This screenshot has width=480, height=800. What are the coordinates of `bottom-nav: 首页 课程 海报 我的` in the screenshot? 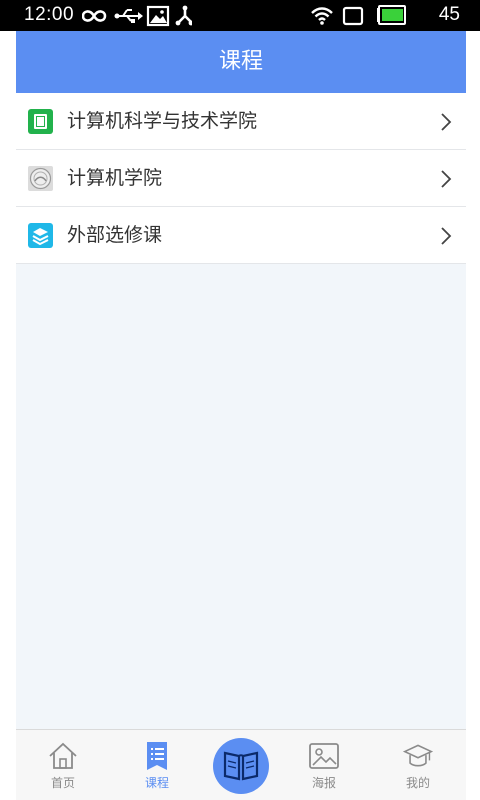 It's located at (241, 764).